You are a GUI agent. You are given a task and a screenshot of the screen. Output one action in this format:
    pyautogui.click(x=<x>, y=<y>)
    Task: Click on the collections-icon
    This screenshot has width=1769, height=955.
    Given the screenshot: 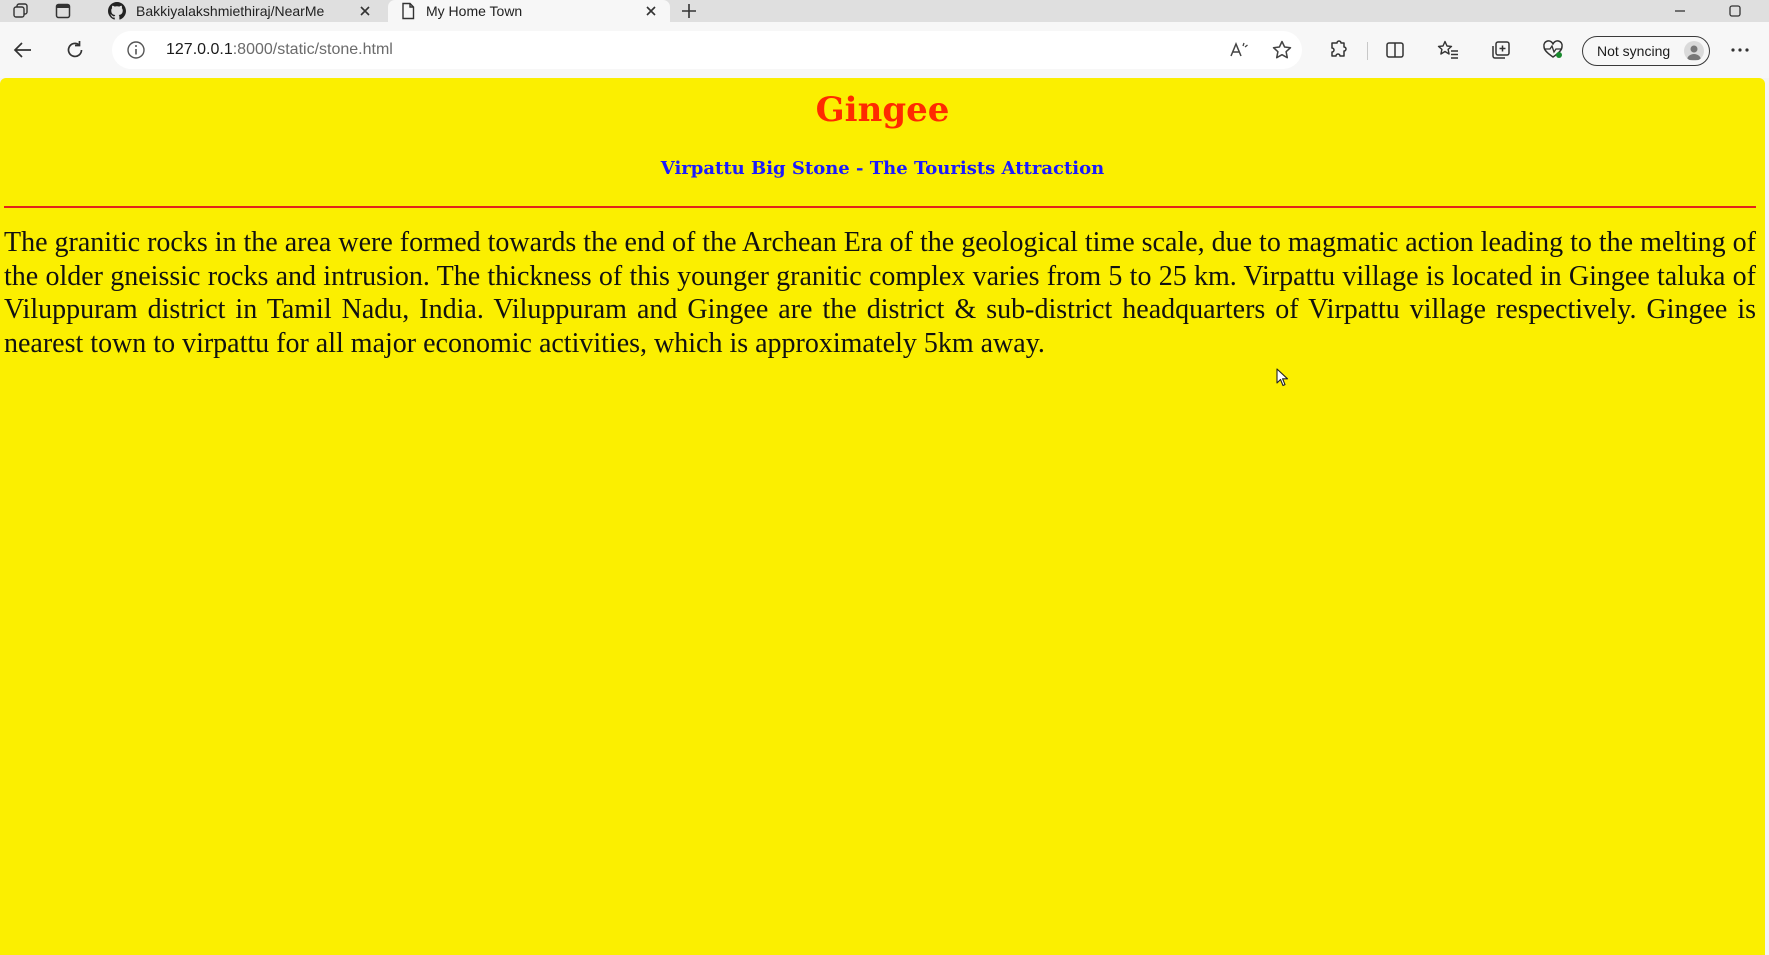 What is the action you would take?
    pyautogui.click(x=1501, y=50)
    